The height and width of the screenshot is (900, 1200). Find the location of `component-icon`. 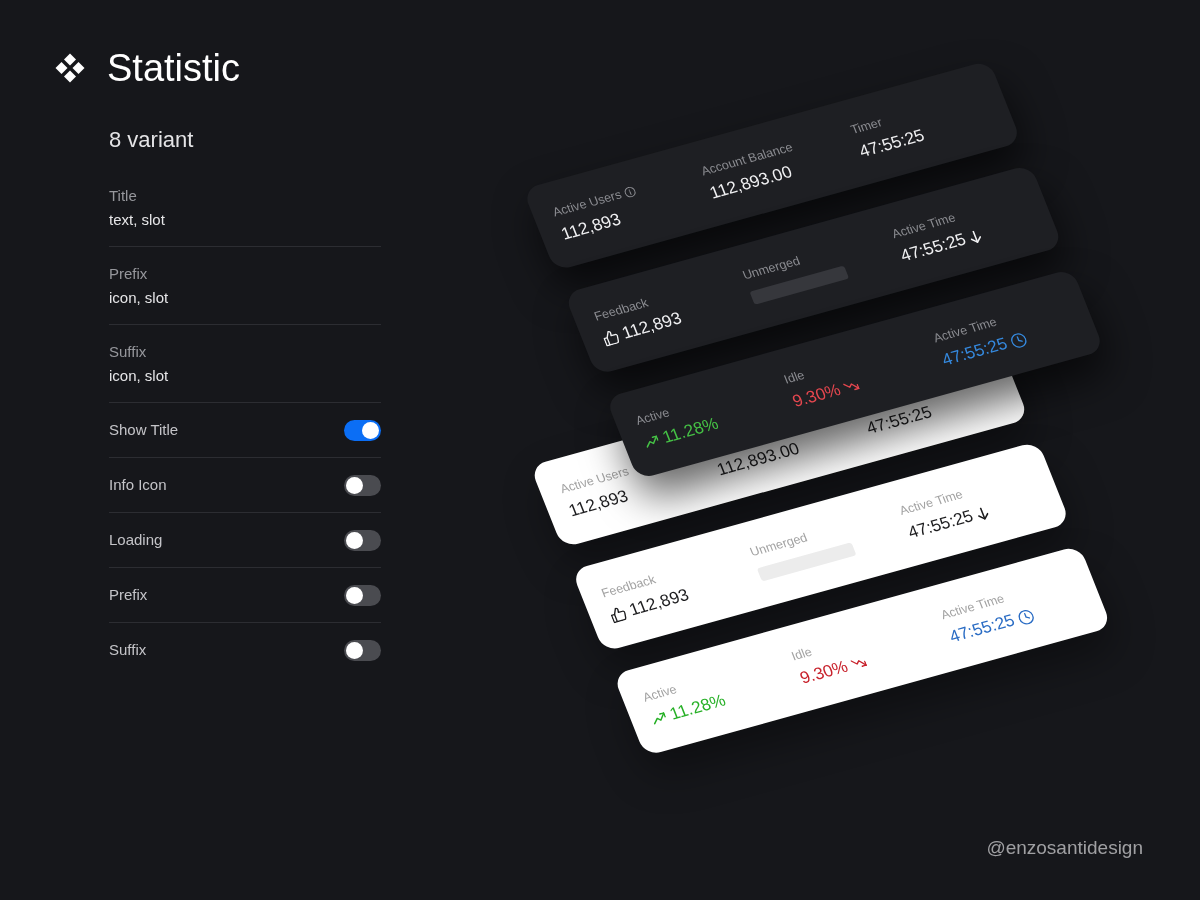

component-icon is located at coordinates (70, 68).